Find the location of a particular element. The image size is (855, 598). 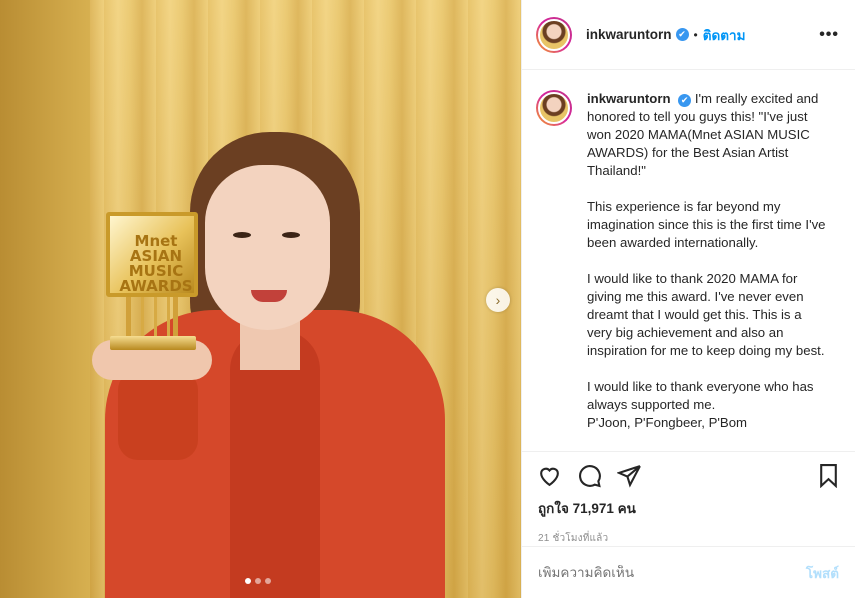

person-eye-right is located at coordinates (291, 235).